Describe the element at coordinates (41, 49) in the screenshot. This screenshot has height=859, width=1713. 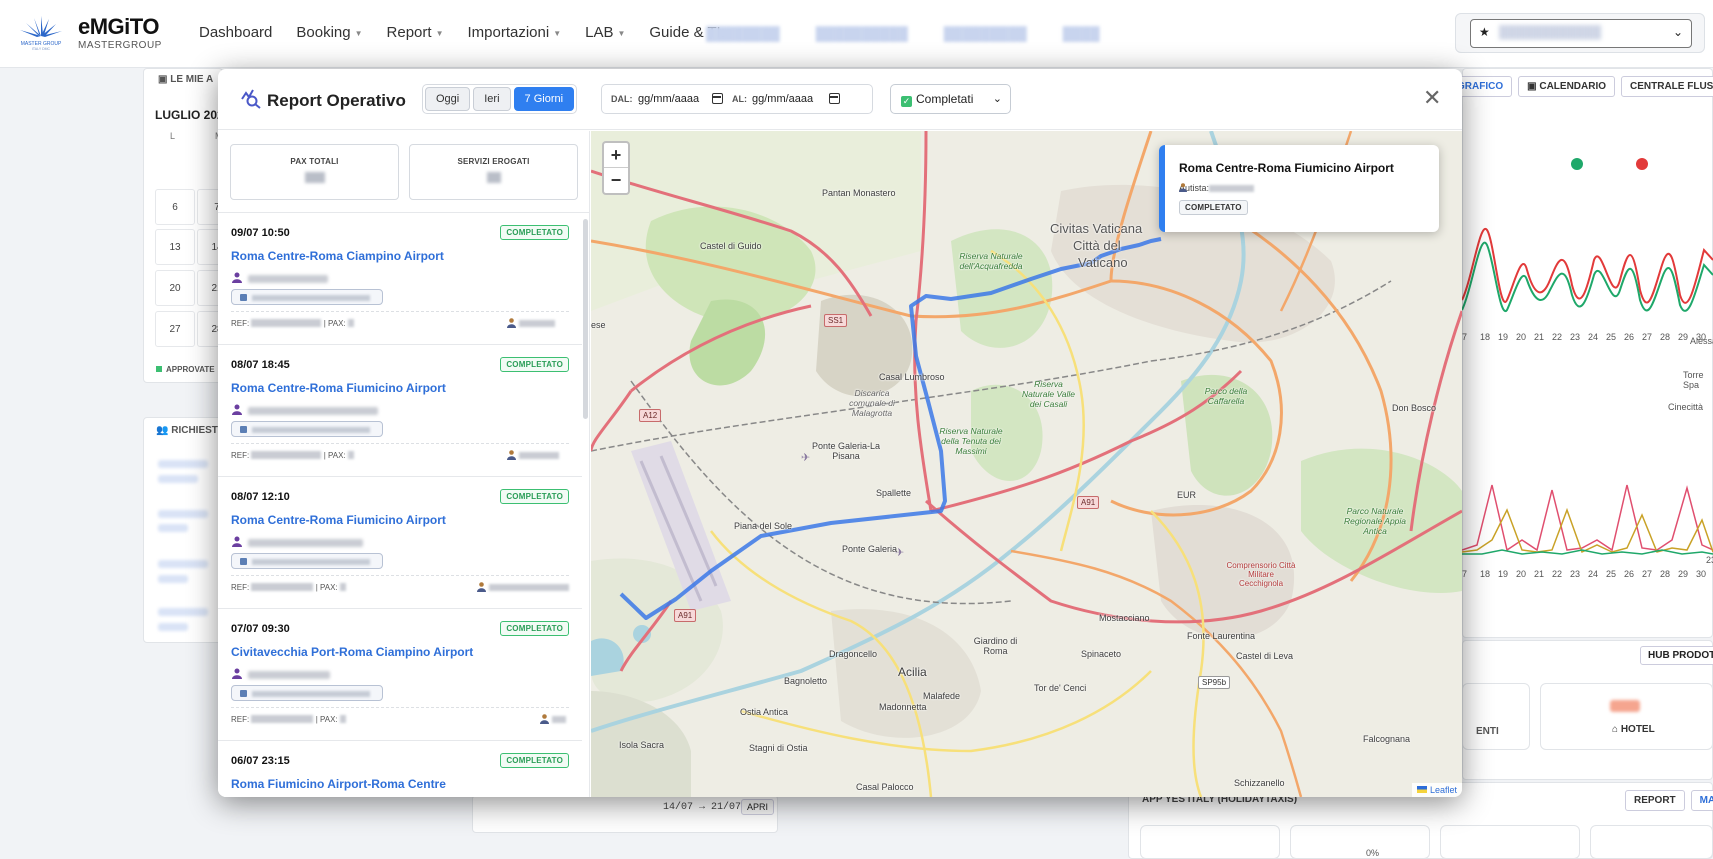
I see `svg-text: ITALY DMC` at that location.